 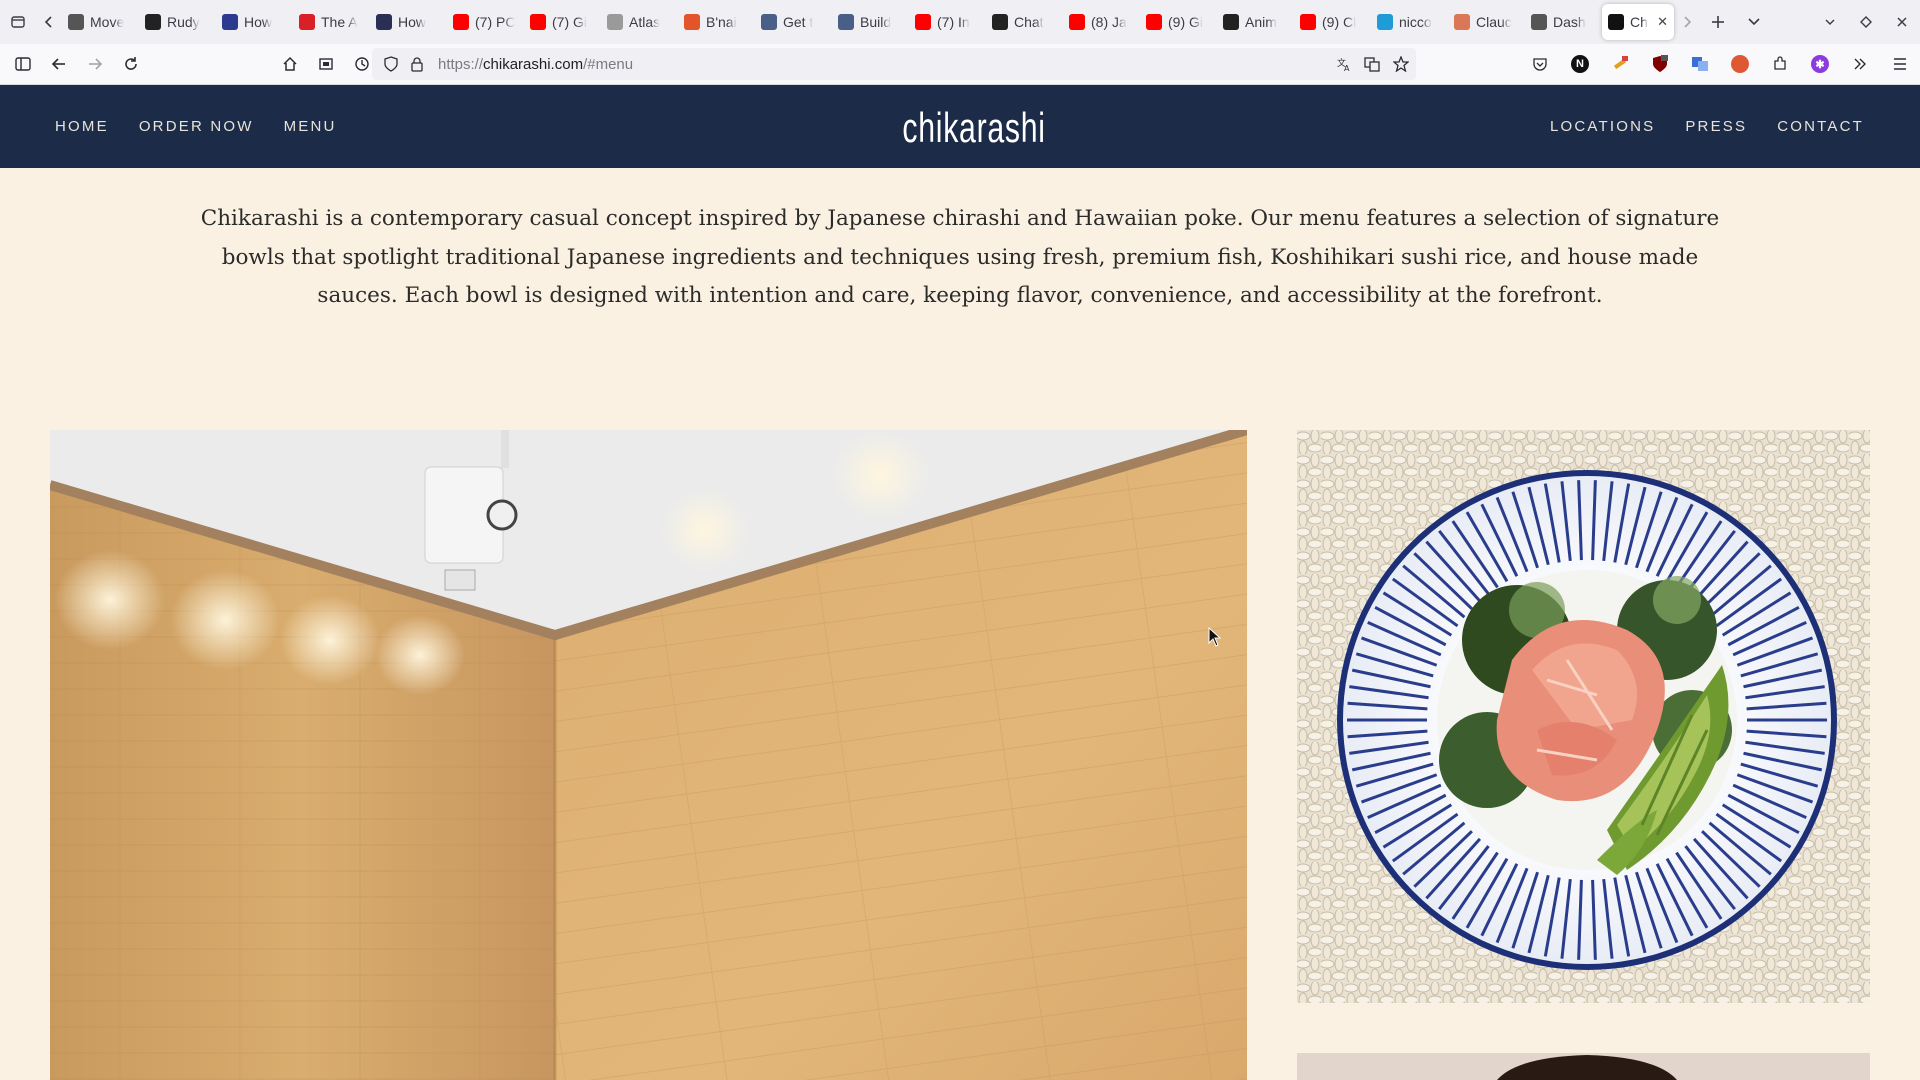 What do you see at coordinates (307, 22) in the screenshot?
I see `m-logo-icon` at bounding box center [307, 22].